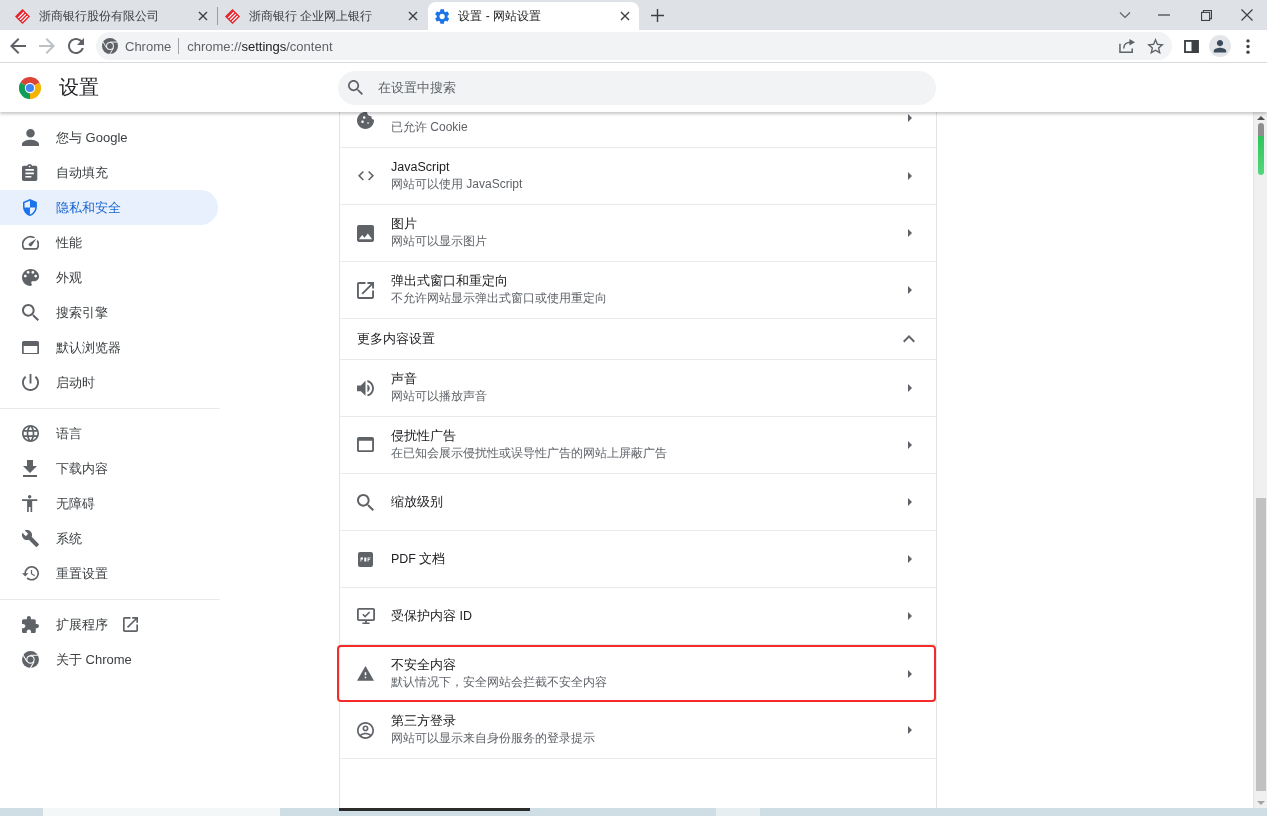  What do you see at coordinates (657, 15) in the screenshot?
I see `plus-icon` at bounding box center [657, 15].